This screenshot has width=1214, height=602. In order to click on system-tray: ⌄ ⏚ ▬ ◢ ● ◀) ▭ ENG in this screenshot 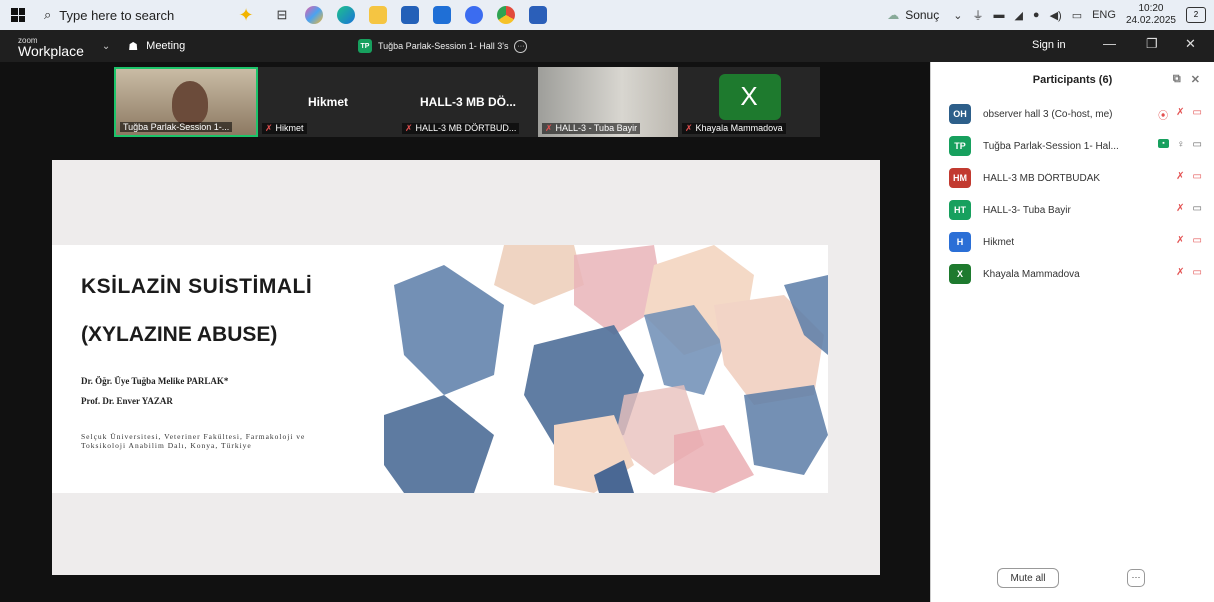, I will do `click(1034, 15)`.